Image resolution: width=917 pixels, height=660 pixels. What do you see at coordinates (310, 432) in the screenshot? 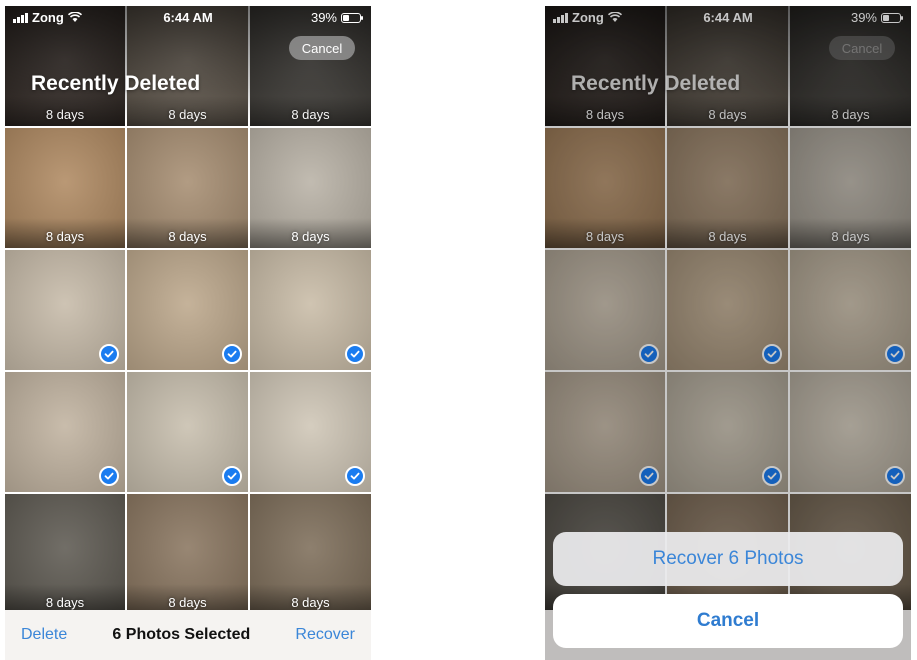
I see `photo-tile-star-hairbands` at bounding box center [310, 432].